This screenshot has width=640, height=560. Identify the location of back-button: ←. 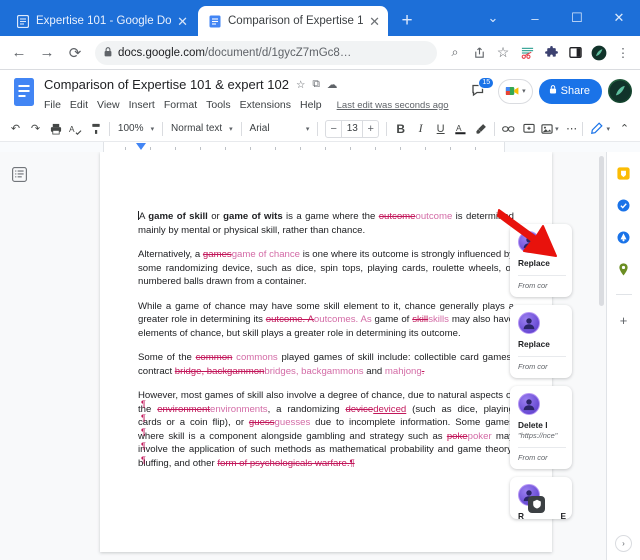
(19, 53).